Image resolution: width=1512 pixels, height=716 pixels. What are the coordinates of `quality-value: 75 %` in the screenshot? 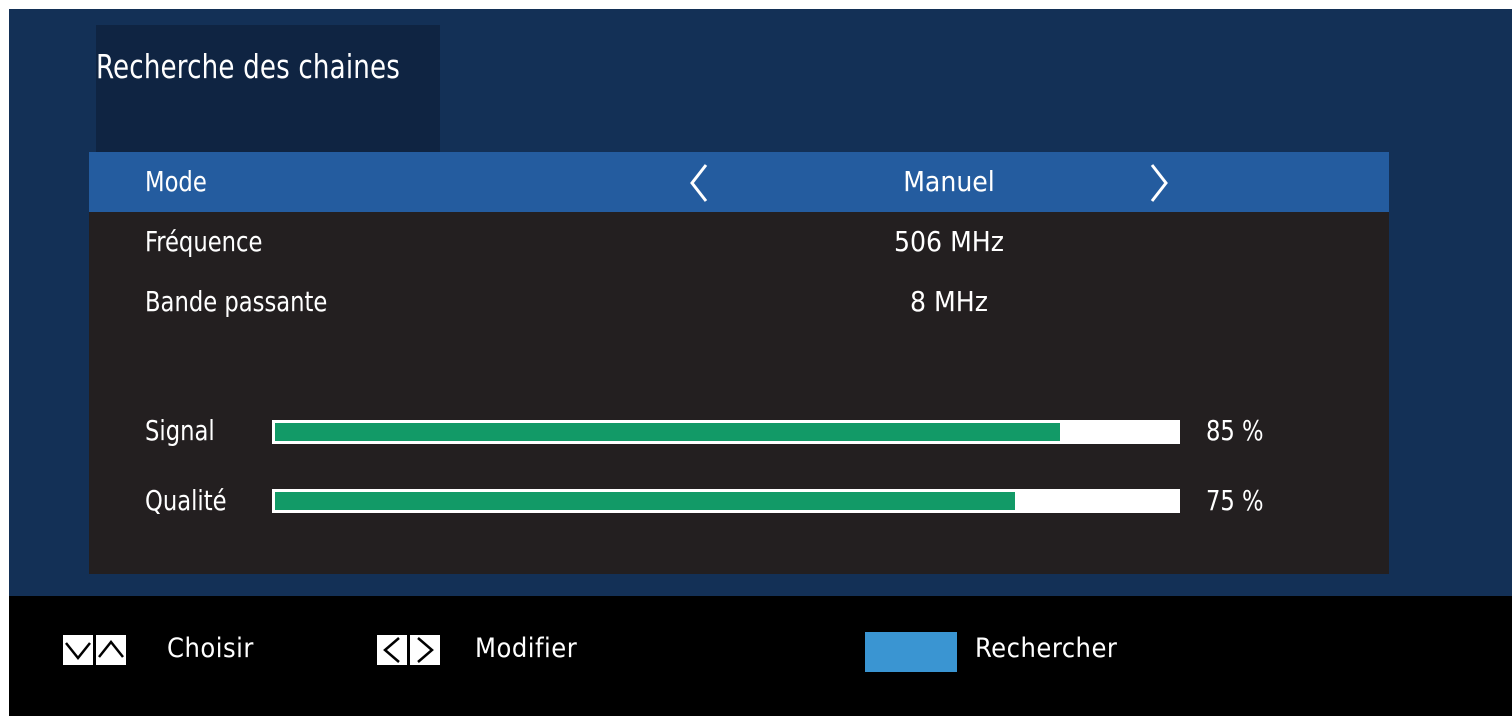 It's located at (1235, 500).